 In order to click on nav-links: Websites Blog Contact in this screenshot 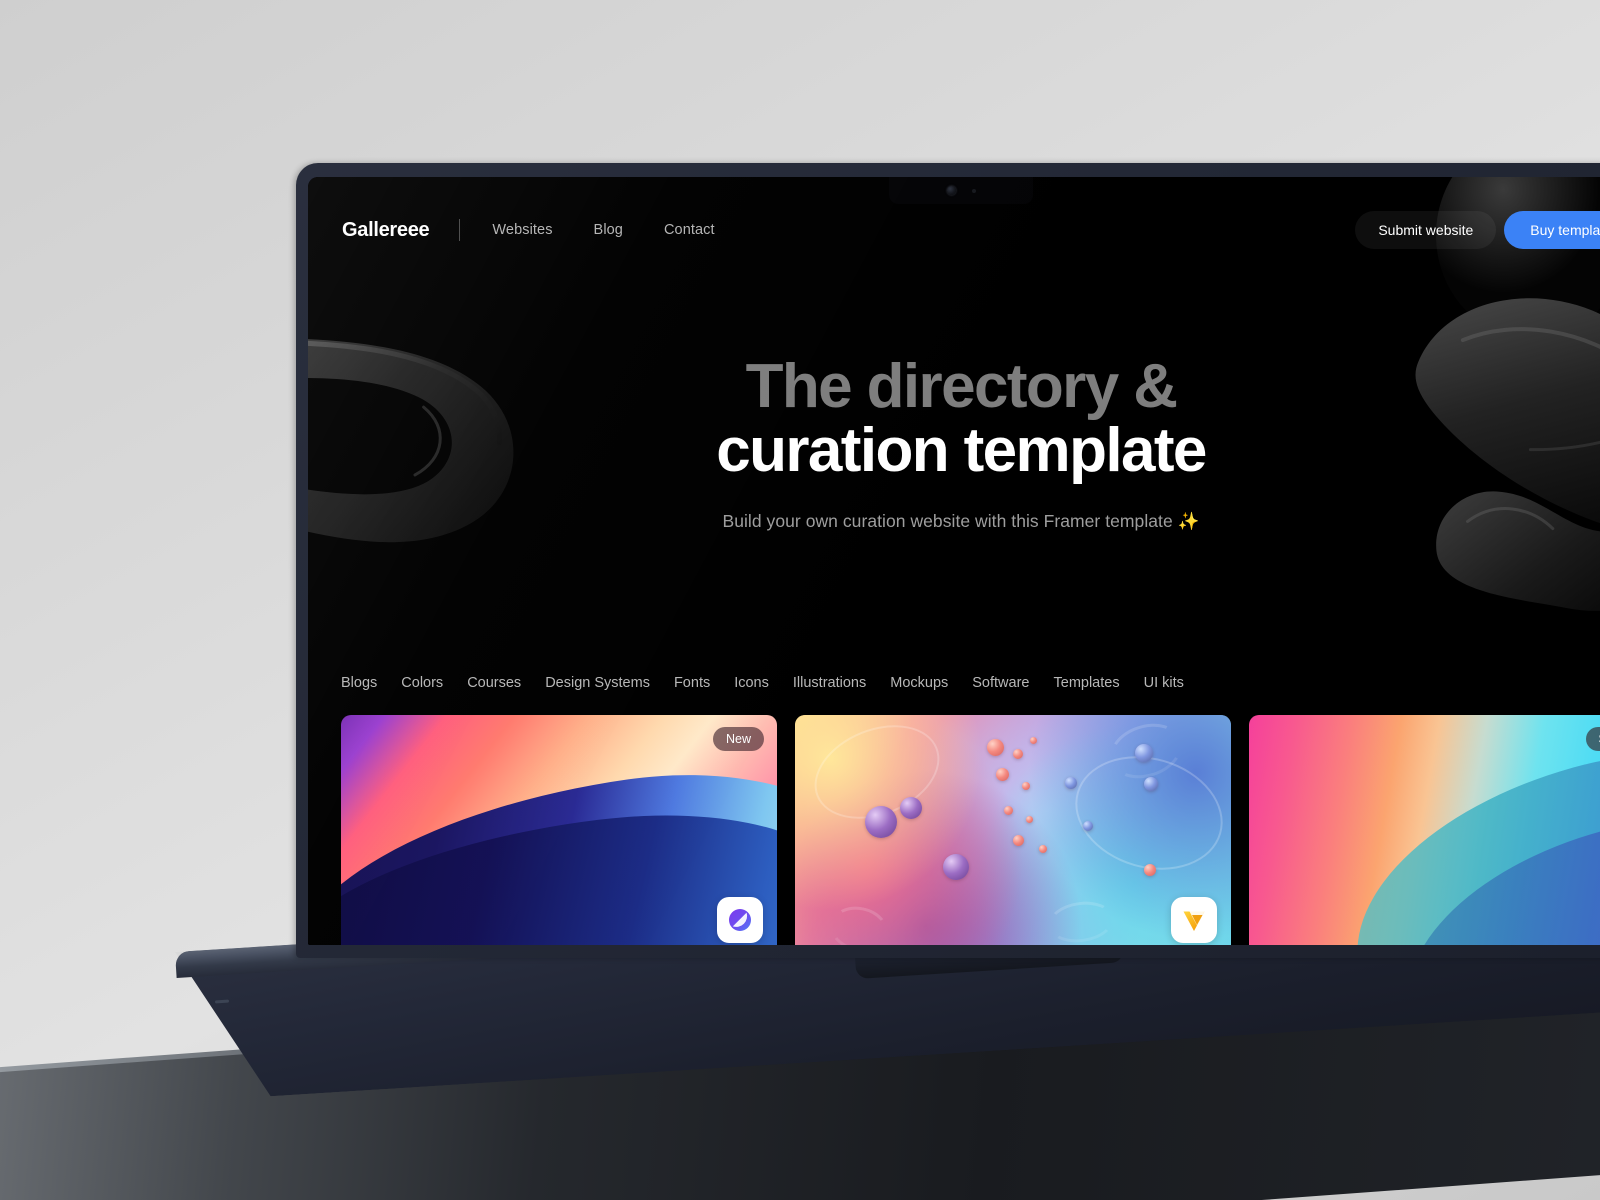, I will do `click(603, 230)`.